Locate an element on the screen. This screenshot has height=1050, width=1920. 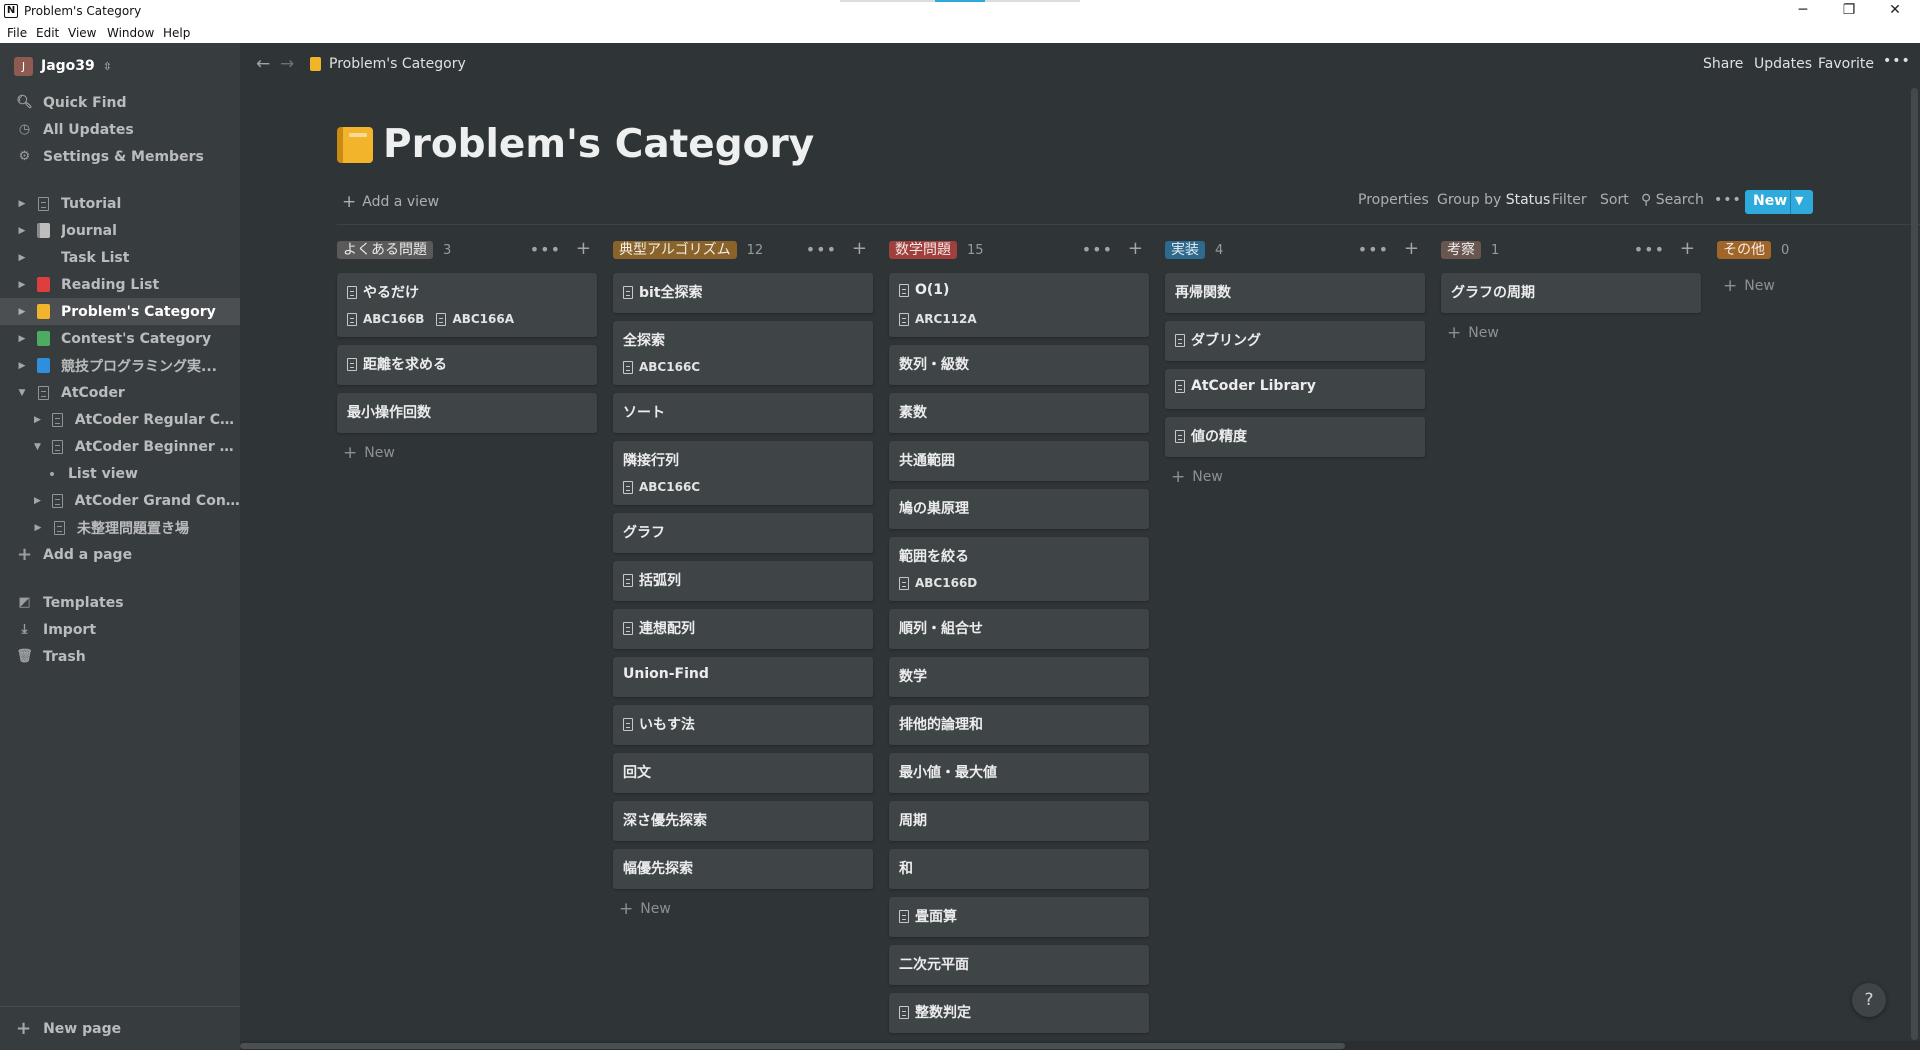
board-card: 再帰関数 is located at coordinates (1295, 293).